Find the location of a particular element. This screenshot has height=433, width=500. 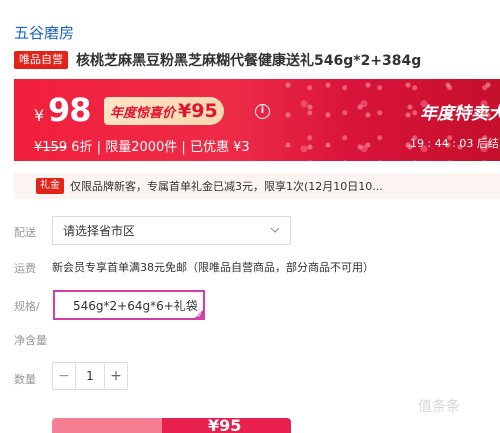

product-title-row: 唯品自营 核桃芝麻黑豆粉黑芝麻糊代餐健康送礼546g*2+384g is located at coordinates (217, 60).